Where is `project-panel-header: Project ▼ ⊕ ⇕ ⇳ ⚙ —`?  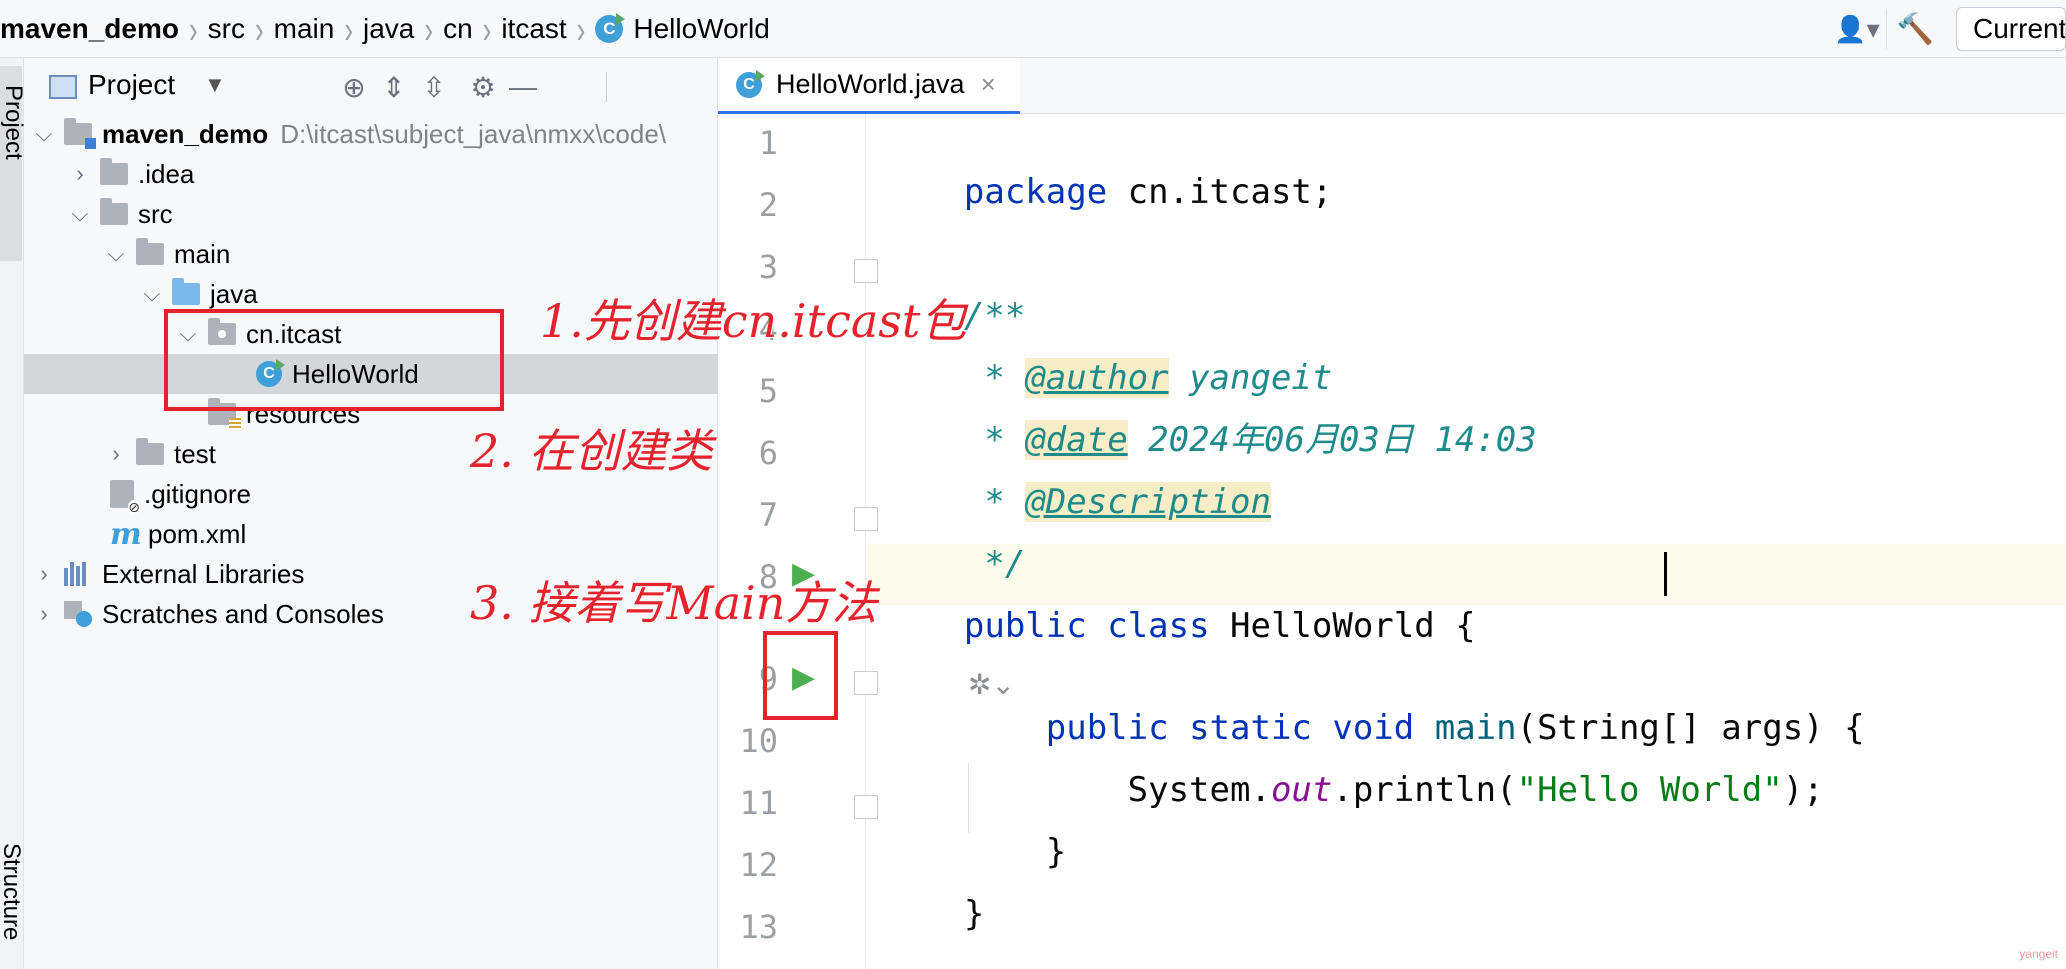
project-panel-header: Project ▼ ⊕ ⇕ ⇳ ⚙ — is located at coordinates (371, 86).